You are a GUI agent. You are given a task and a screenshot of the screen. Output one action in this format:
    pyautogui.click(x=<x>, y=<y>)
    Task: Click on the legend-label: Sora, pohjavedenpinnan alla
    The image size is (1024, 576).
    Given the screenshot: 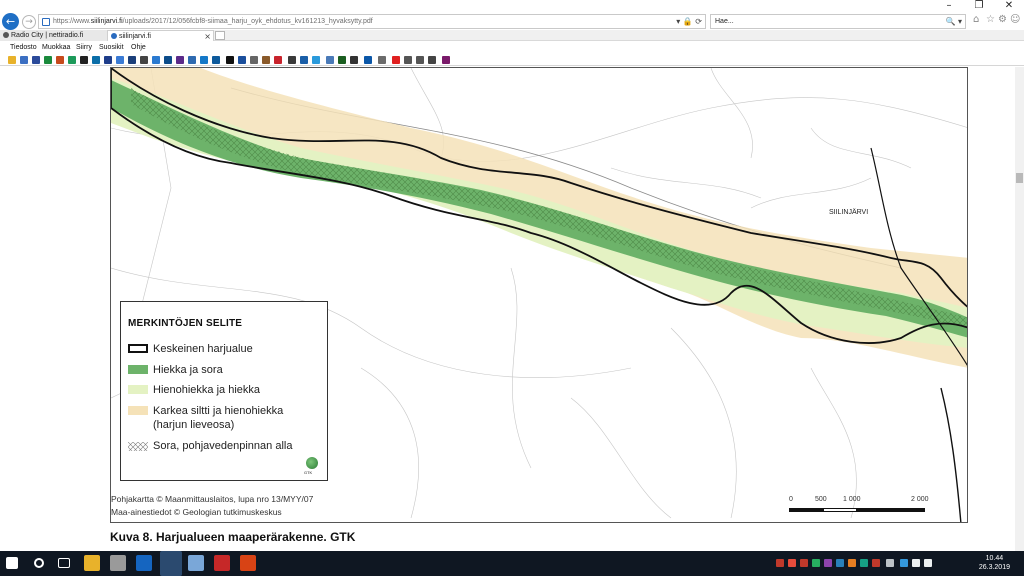 What is the action you would take?
    pyautogui.click(x=223, y=446)
    